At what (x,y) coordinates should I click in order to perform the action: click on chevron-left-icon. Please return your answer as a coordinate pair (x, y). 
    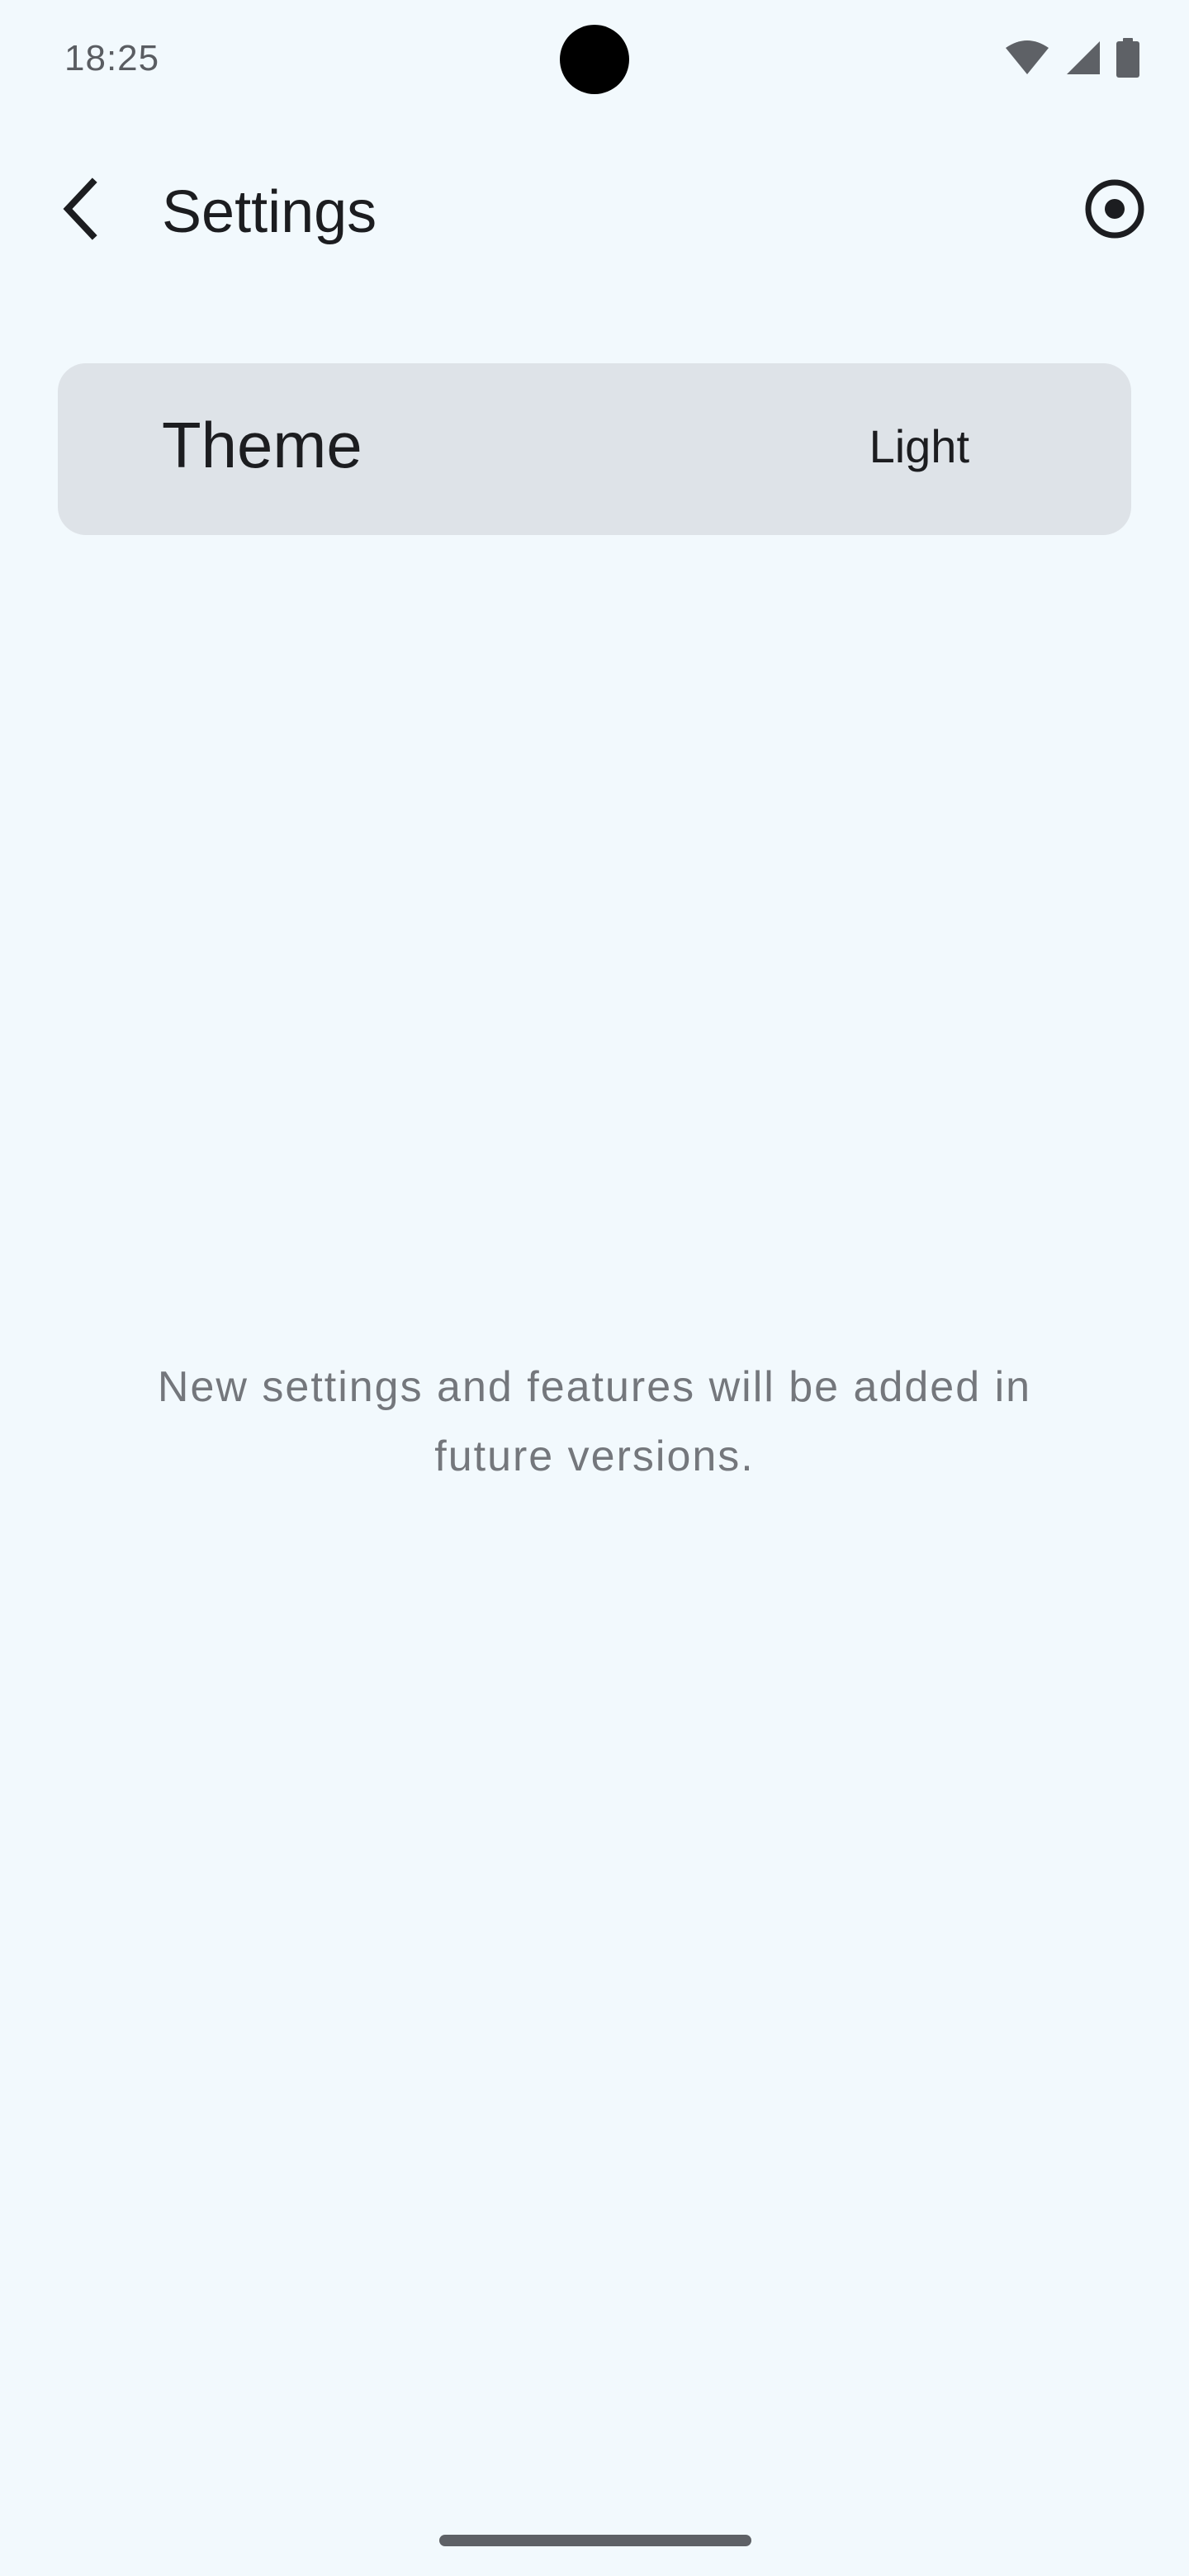
    Looking at the image, I should click on (82, 210).